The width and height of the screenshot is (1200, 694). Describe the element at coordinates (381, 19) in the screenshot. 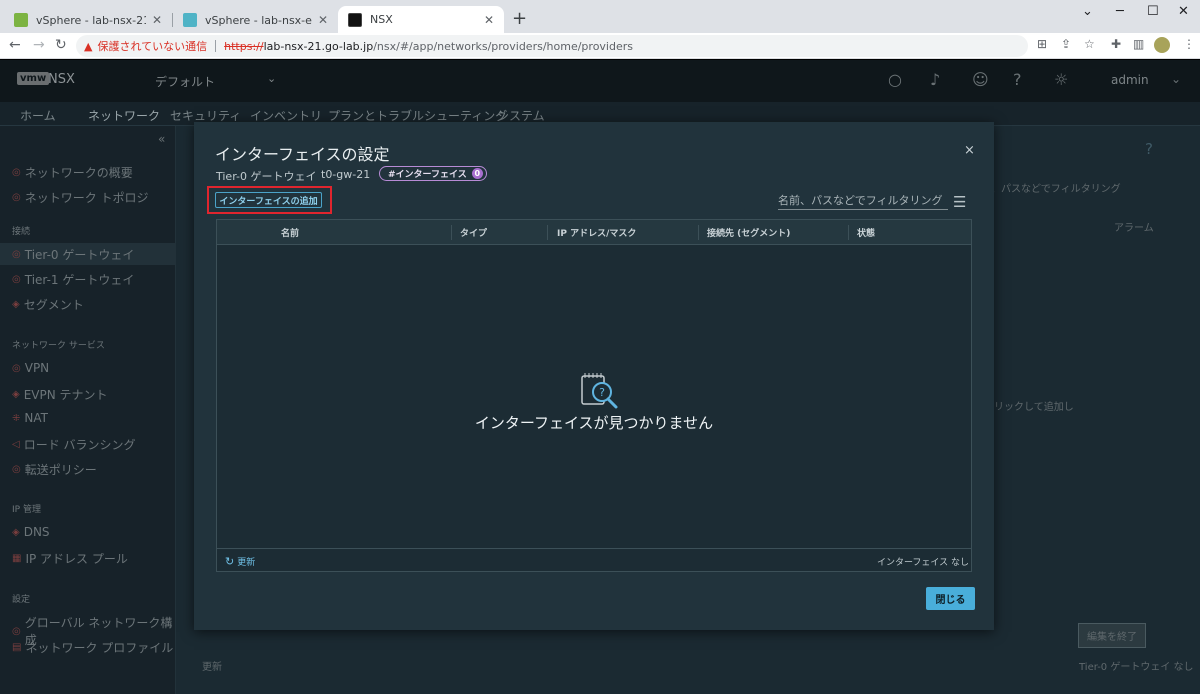

I see `tab-title: NSX` at that location.